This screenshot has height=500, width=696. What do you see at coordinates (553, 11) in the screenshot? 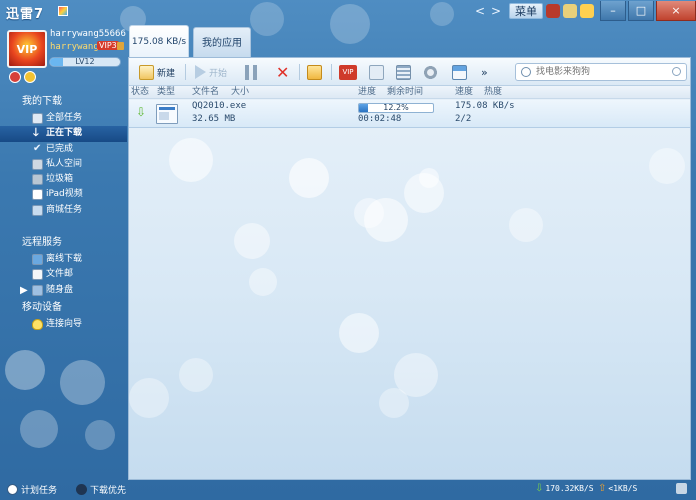
I see `skin-icon` at bounding box center [553, 11].